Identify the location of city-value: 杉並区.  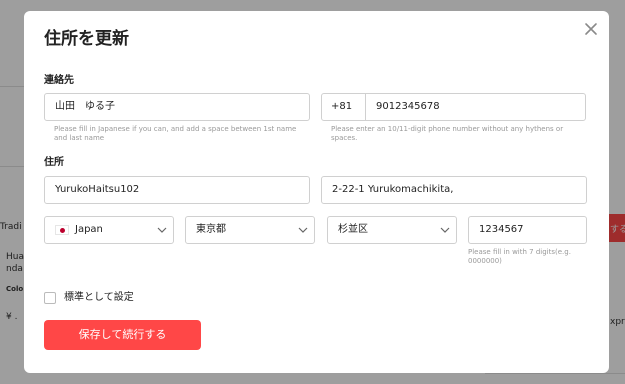
(353, 229).